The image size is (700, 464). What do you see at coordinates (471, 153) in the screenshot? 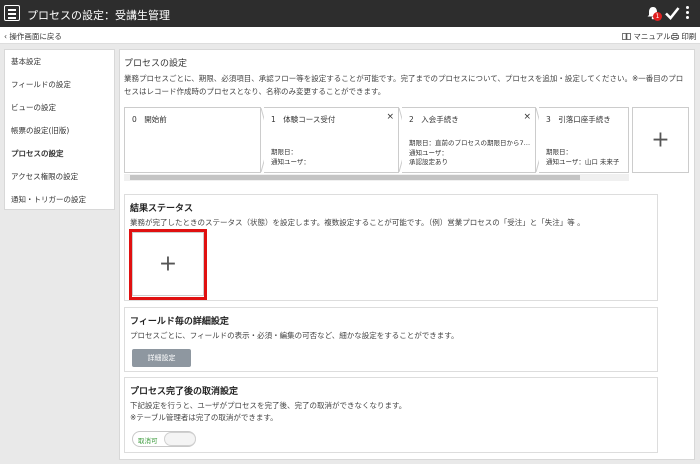
I see `process-details: 期限日：直前のプロセスの期限日から7… 通知ユーザ： 承認設定あり` at bounding box center [471, 153].